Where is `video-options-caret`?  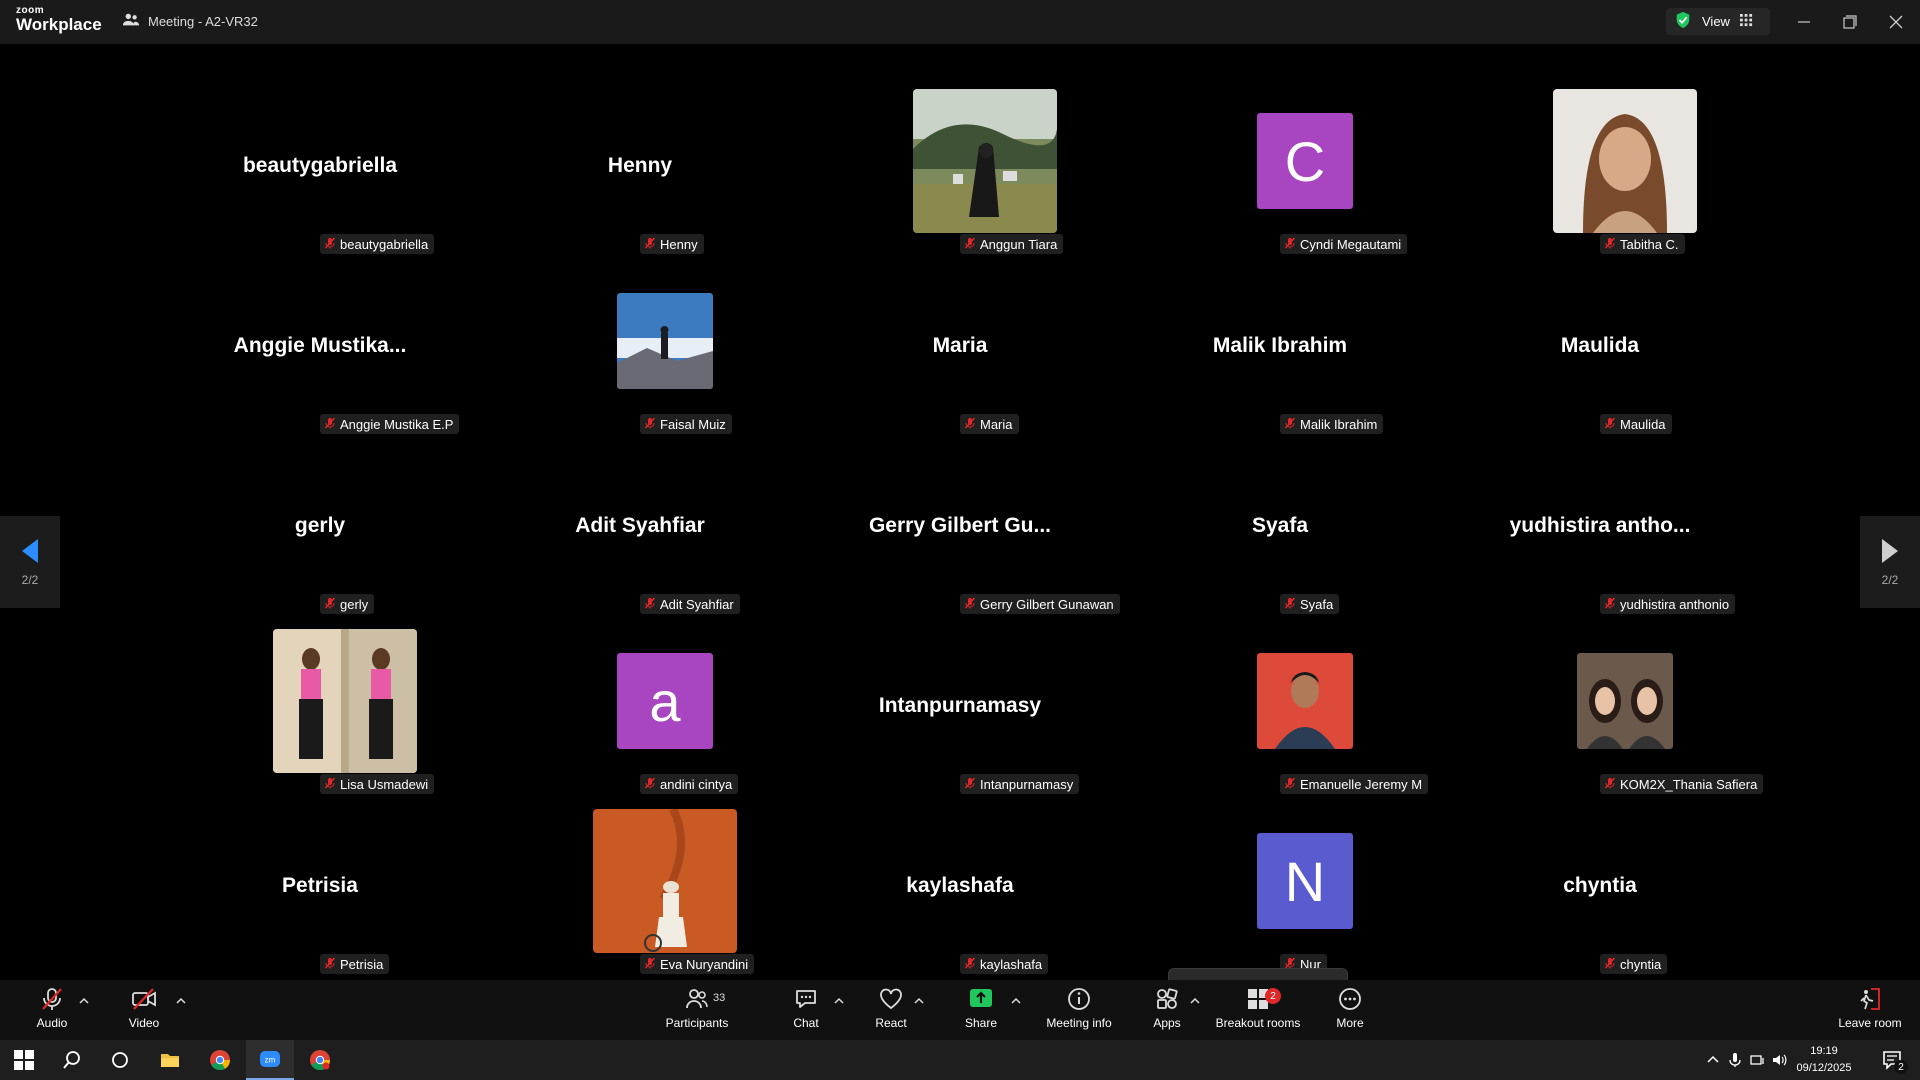 video-options-caret is located at coordinates (182, 1001).